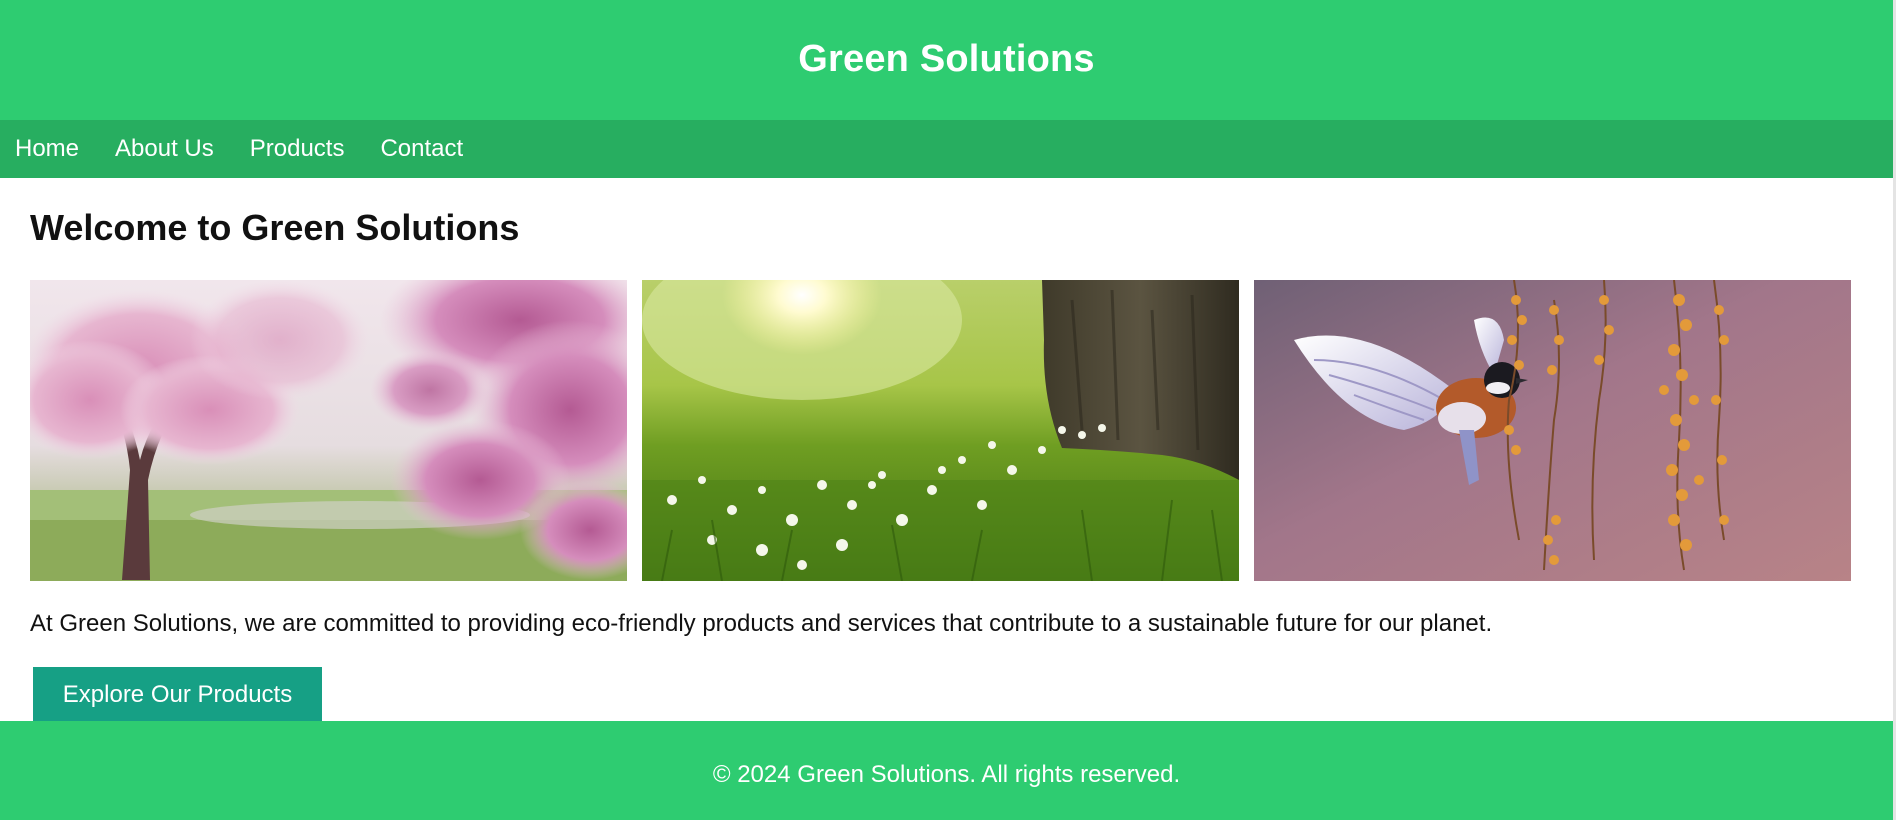 The height and width of the screenshot is (820, 1896). What do you see at coordinates (164, 149) in the screenshot?
I see `nav-item-about-us: About Us` at bounding box center [164, 149].